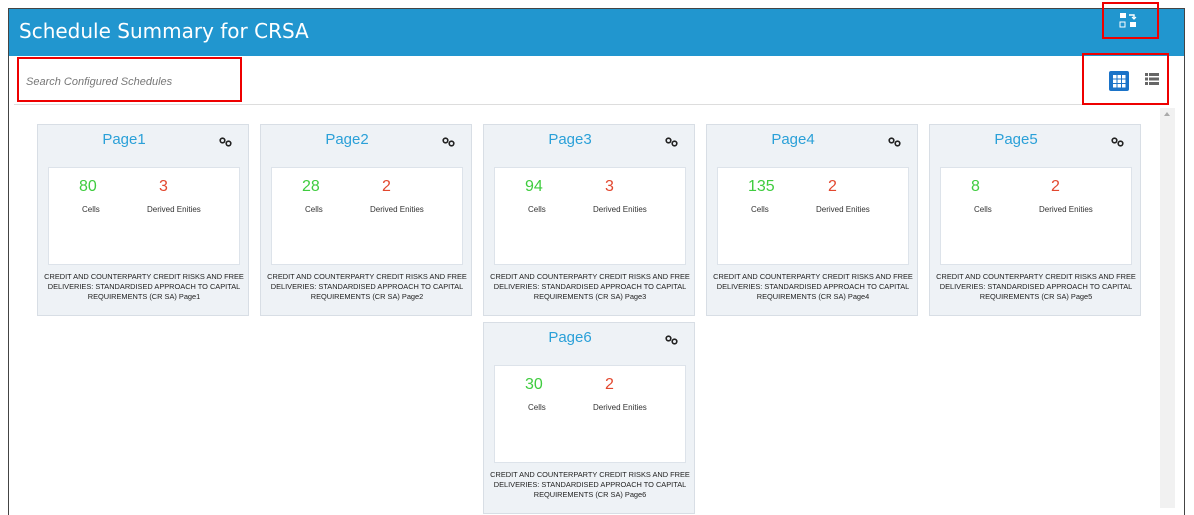 This screenshot has height=515, width=1194. What do you see at coordinates (164, 31) in the screenshot?
I see `page-title: Schedule Summary for CRSA` at bounding box center [164, 31].